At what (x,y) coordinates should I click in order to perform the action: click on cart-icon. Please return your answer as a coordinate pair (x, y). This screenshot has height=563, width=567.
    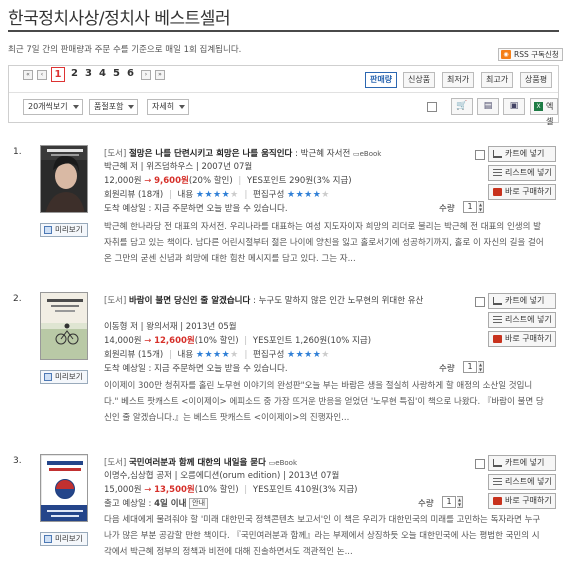
    Looking at the image, I should click on (497, 154).